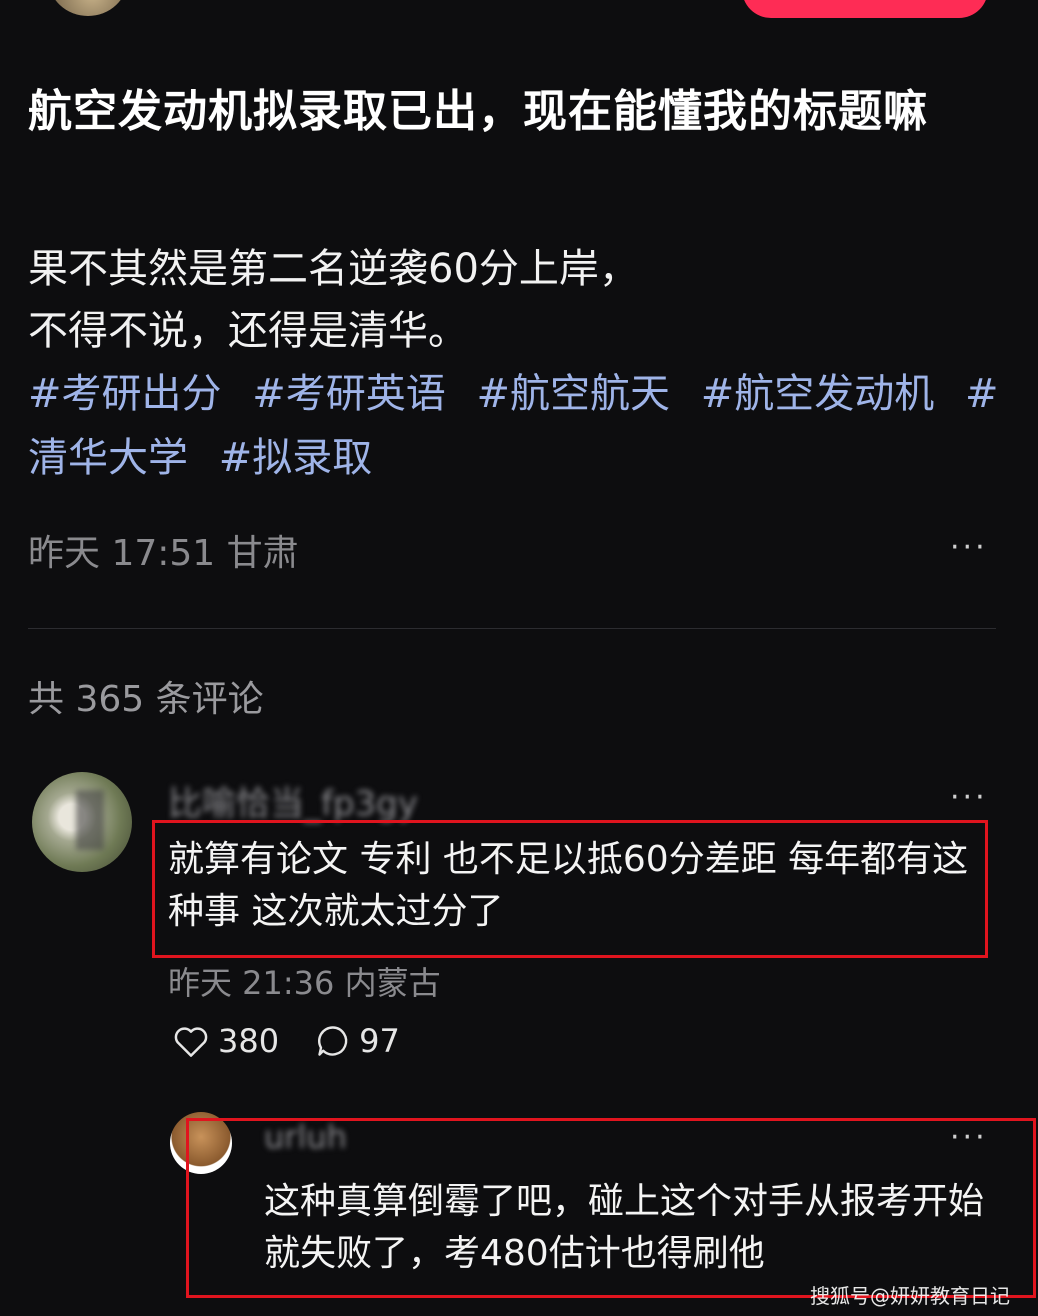  I want to click on comment-location: 内蒙古, so click(392, 983).